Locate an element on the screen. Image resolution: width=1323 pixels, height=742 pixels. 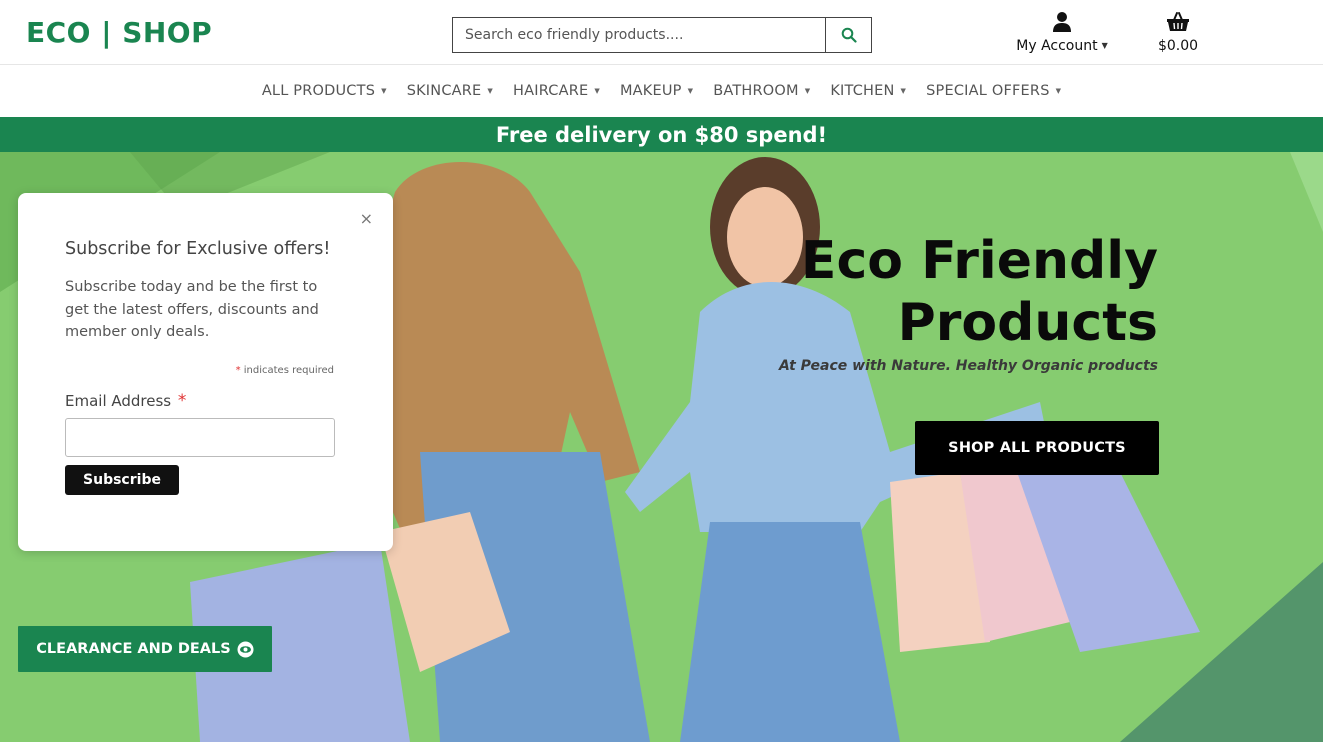
nav-item-makeup: MAKEUP ▼ is located at coordinates (656, 91).